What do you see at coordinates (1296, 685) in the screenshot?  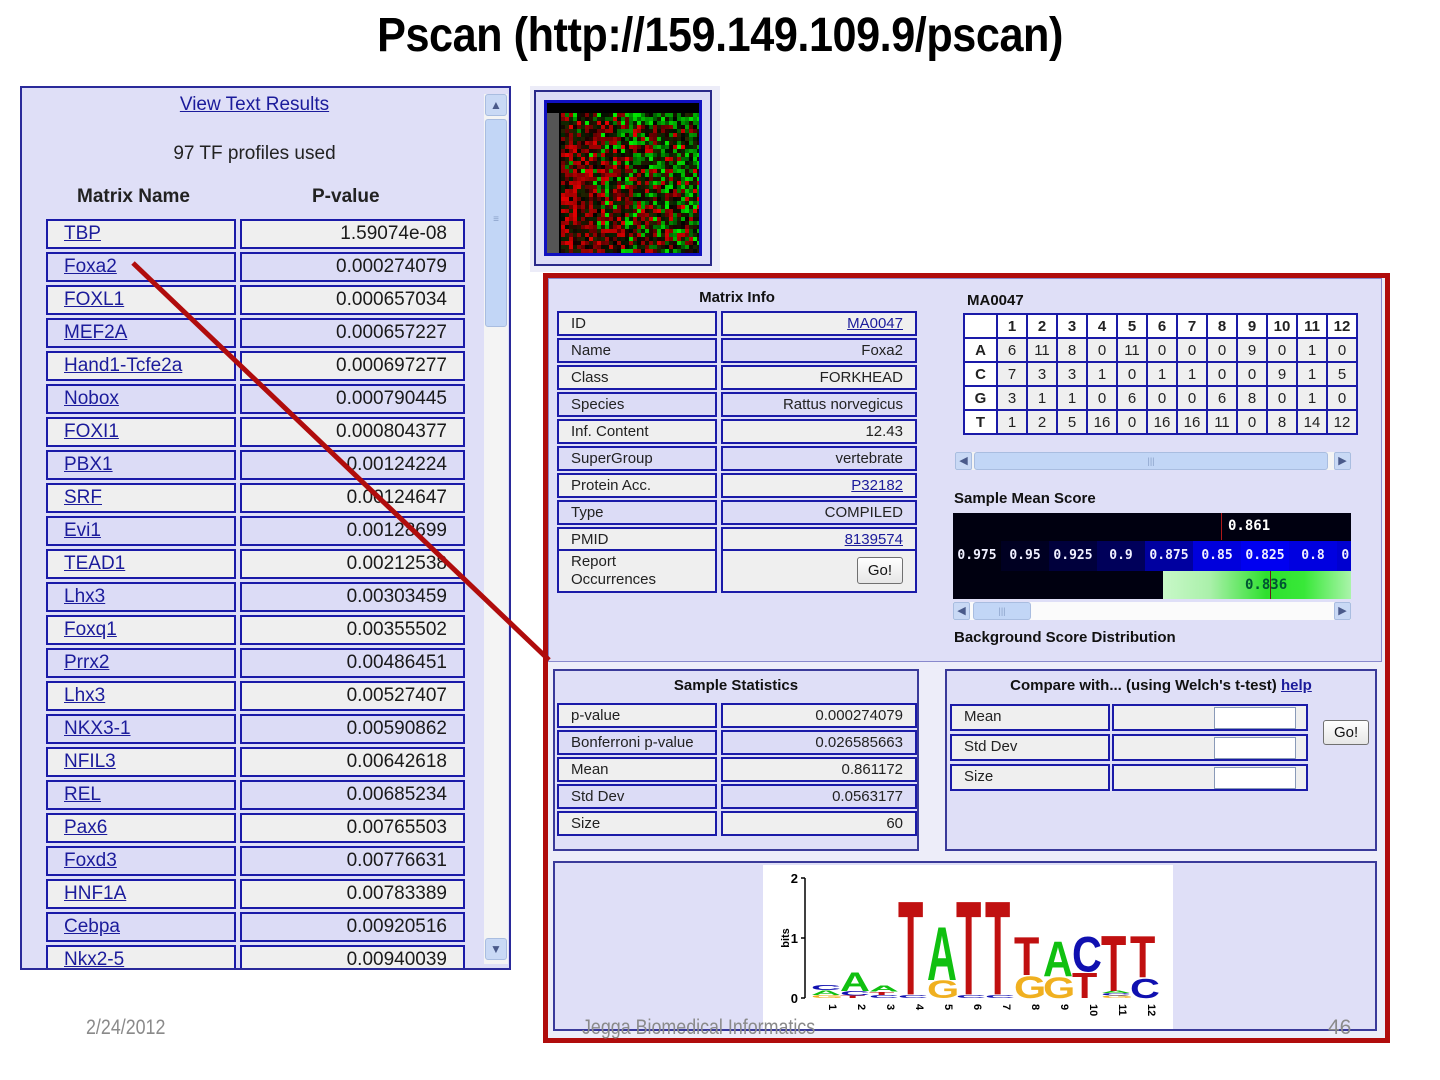 I see `help-link: help` at bounding box center [1296, 685].